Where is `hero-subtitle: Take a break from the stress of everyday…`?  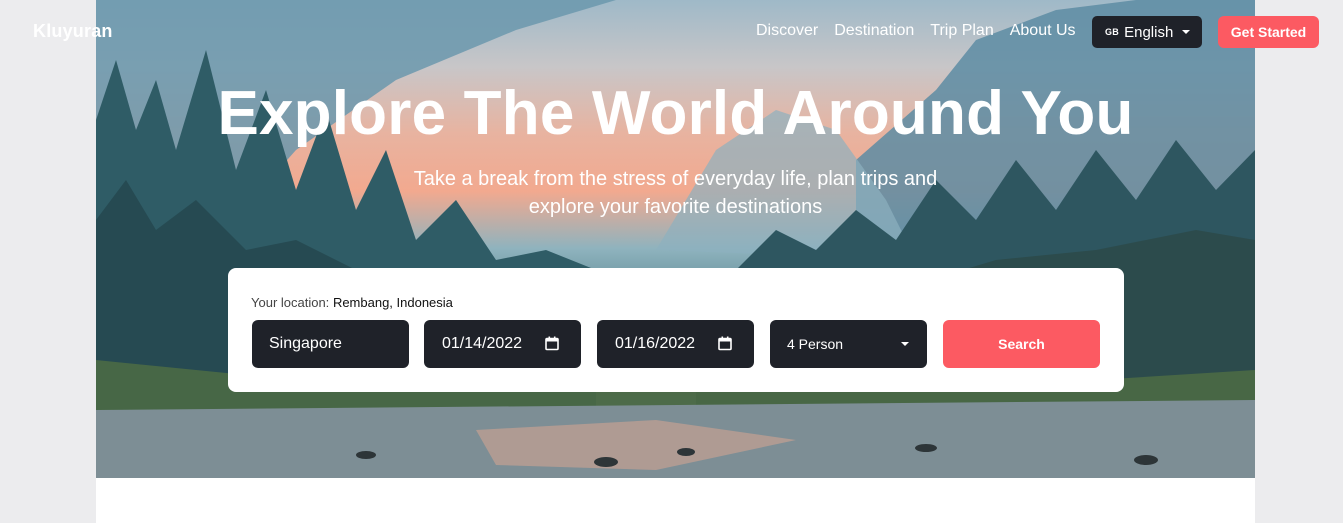 hero-subtitle: Take a break from the stress of everyday… is located at coordinates (675, 193).